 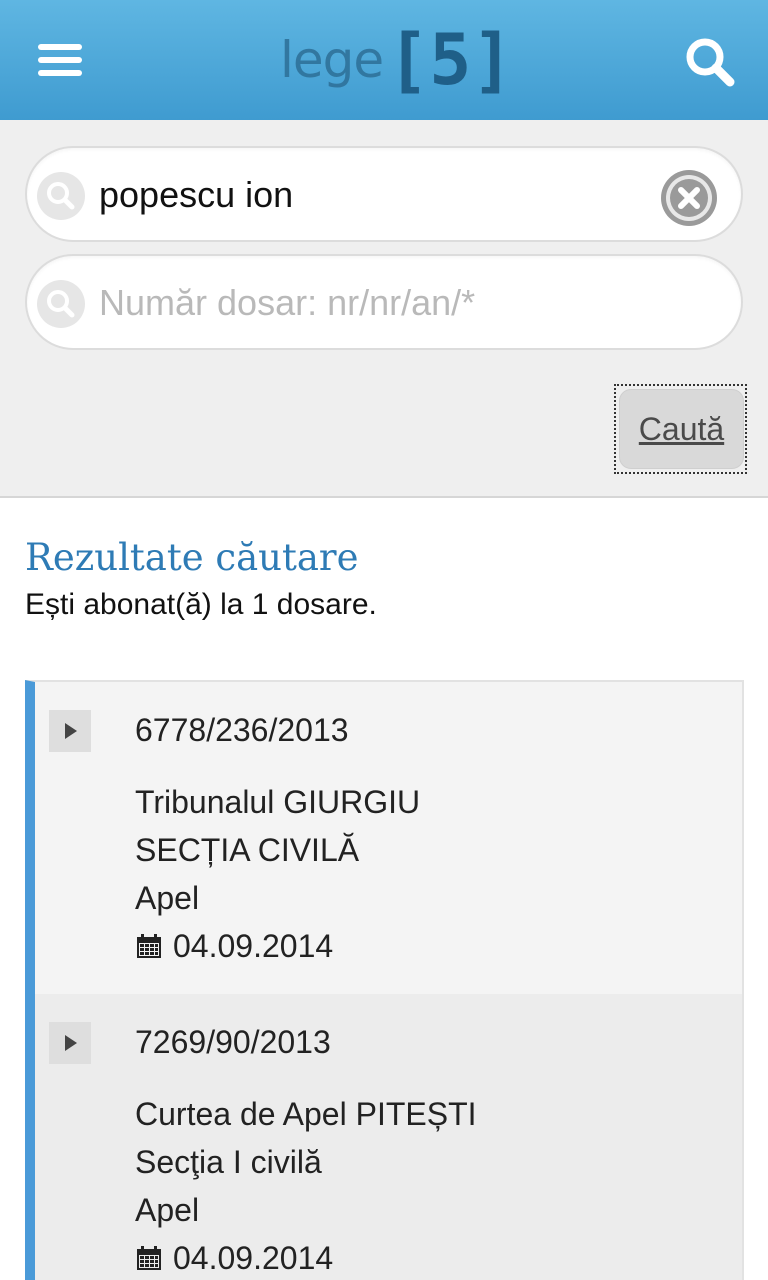 I want to click on court-section: Secţia I civilă, so click(x=228, y=1162).